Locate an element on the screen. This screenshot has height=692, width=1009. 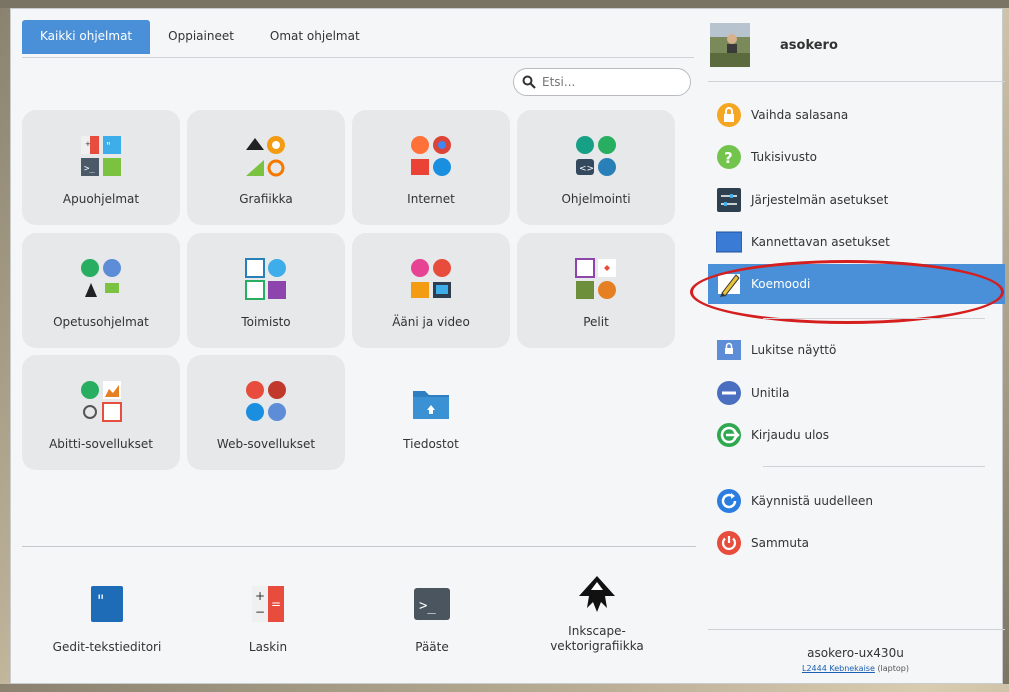
action-restart: Käynnistä uudelleen is located at coordinates (856, 501).